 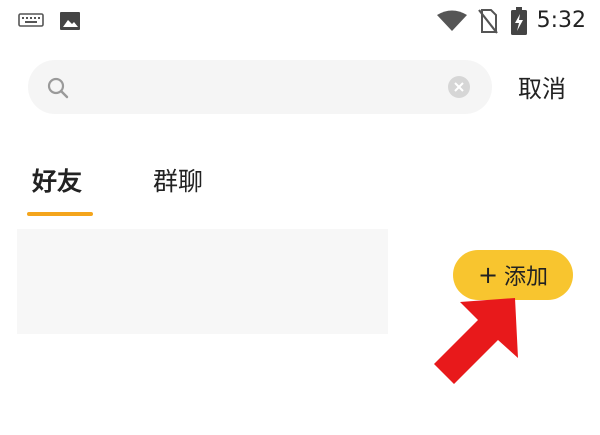 What do you see at coordinates (58, 90) in the screenshot?
I see `search-icon` at bounding box center [58, 90].